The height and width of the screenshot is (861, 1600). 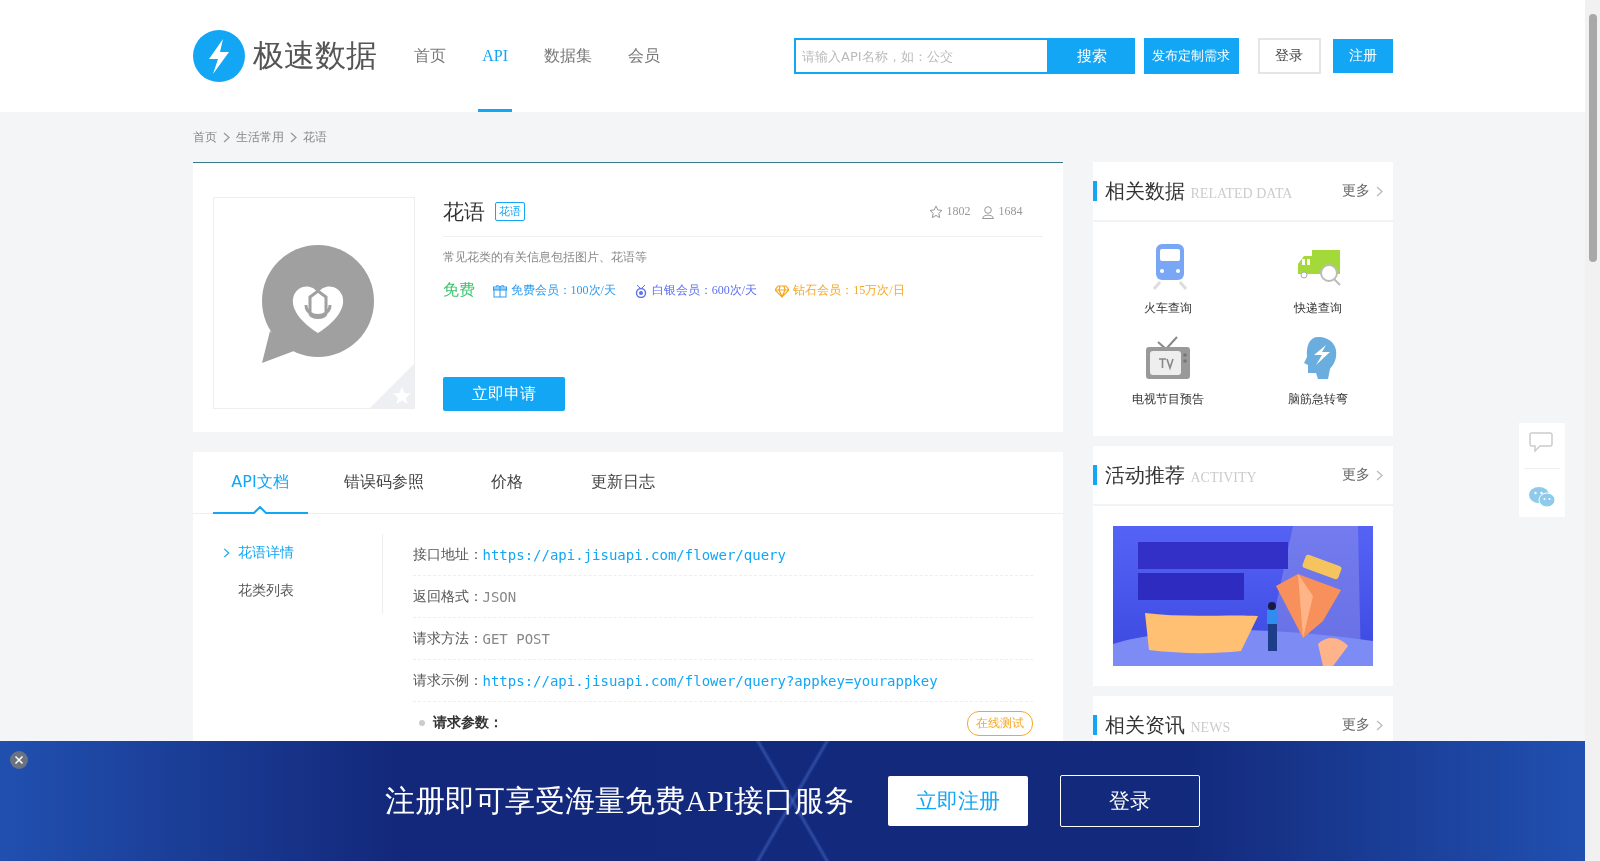 I want to click on apply-button: 立即申请, so click(x=503, y=394).